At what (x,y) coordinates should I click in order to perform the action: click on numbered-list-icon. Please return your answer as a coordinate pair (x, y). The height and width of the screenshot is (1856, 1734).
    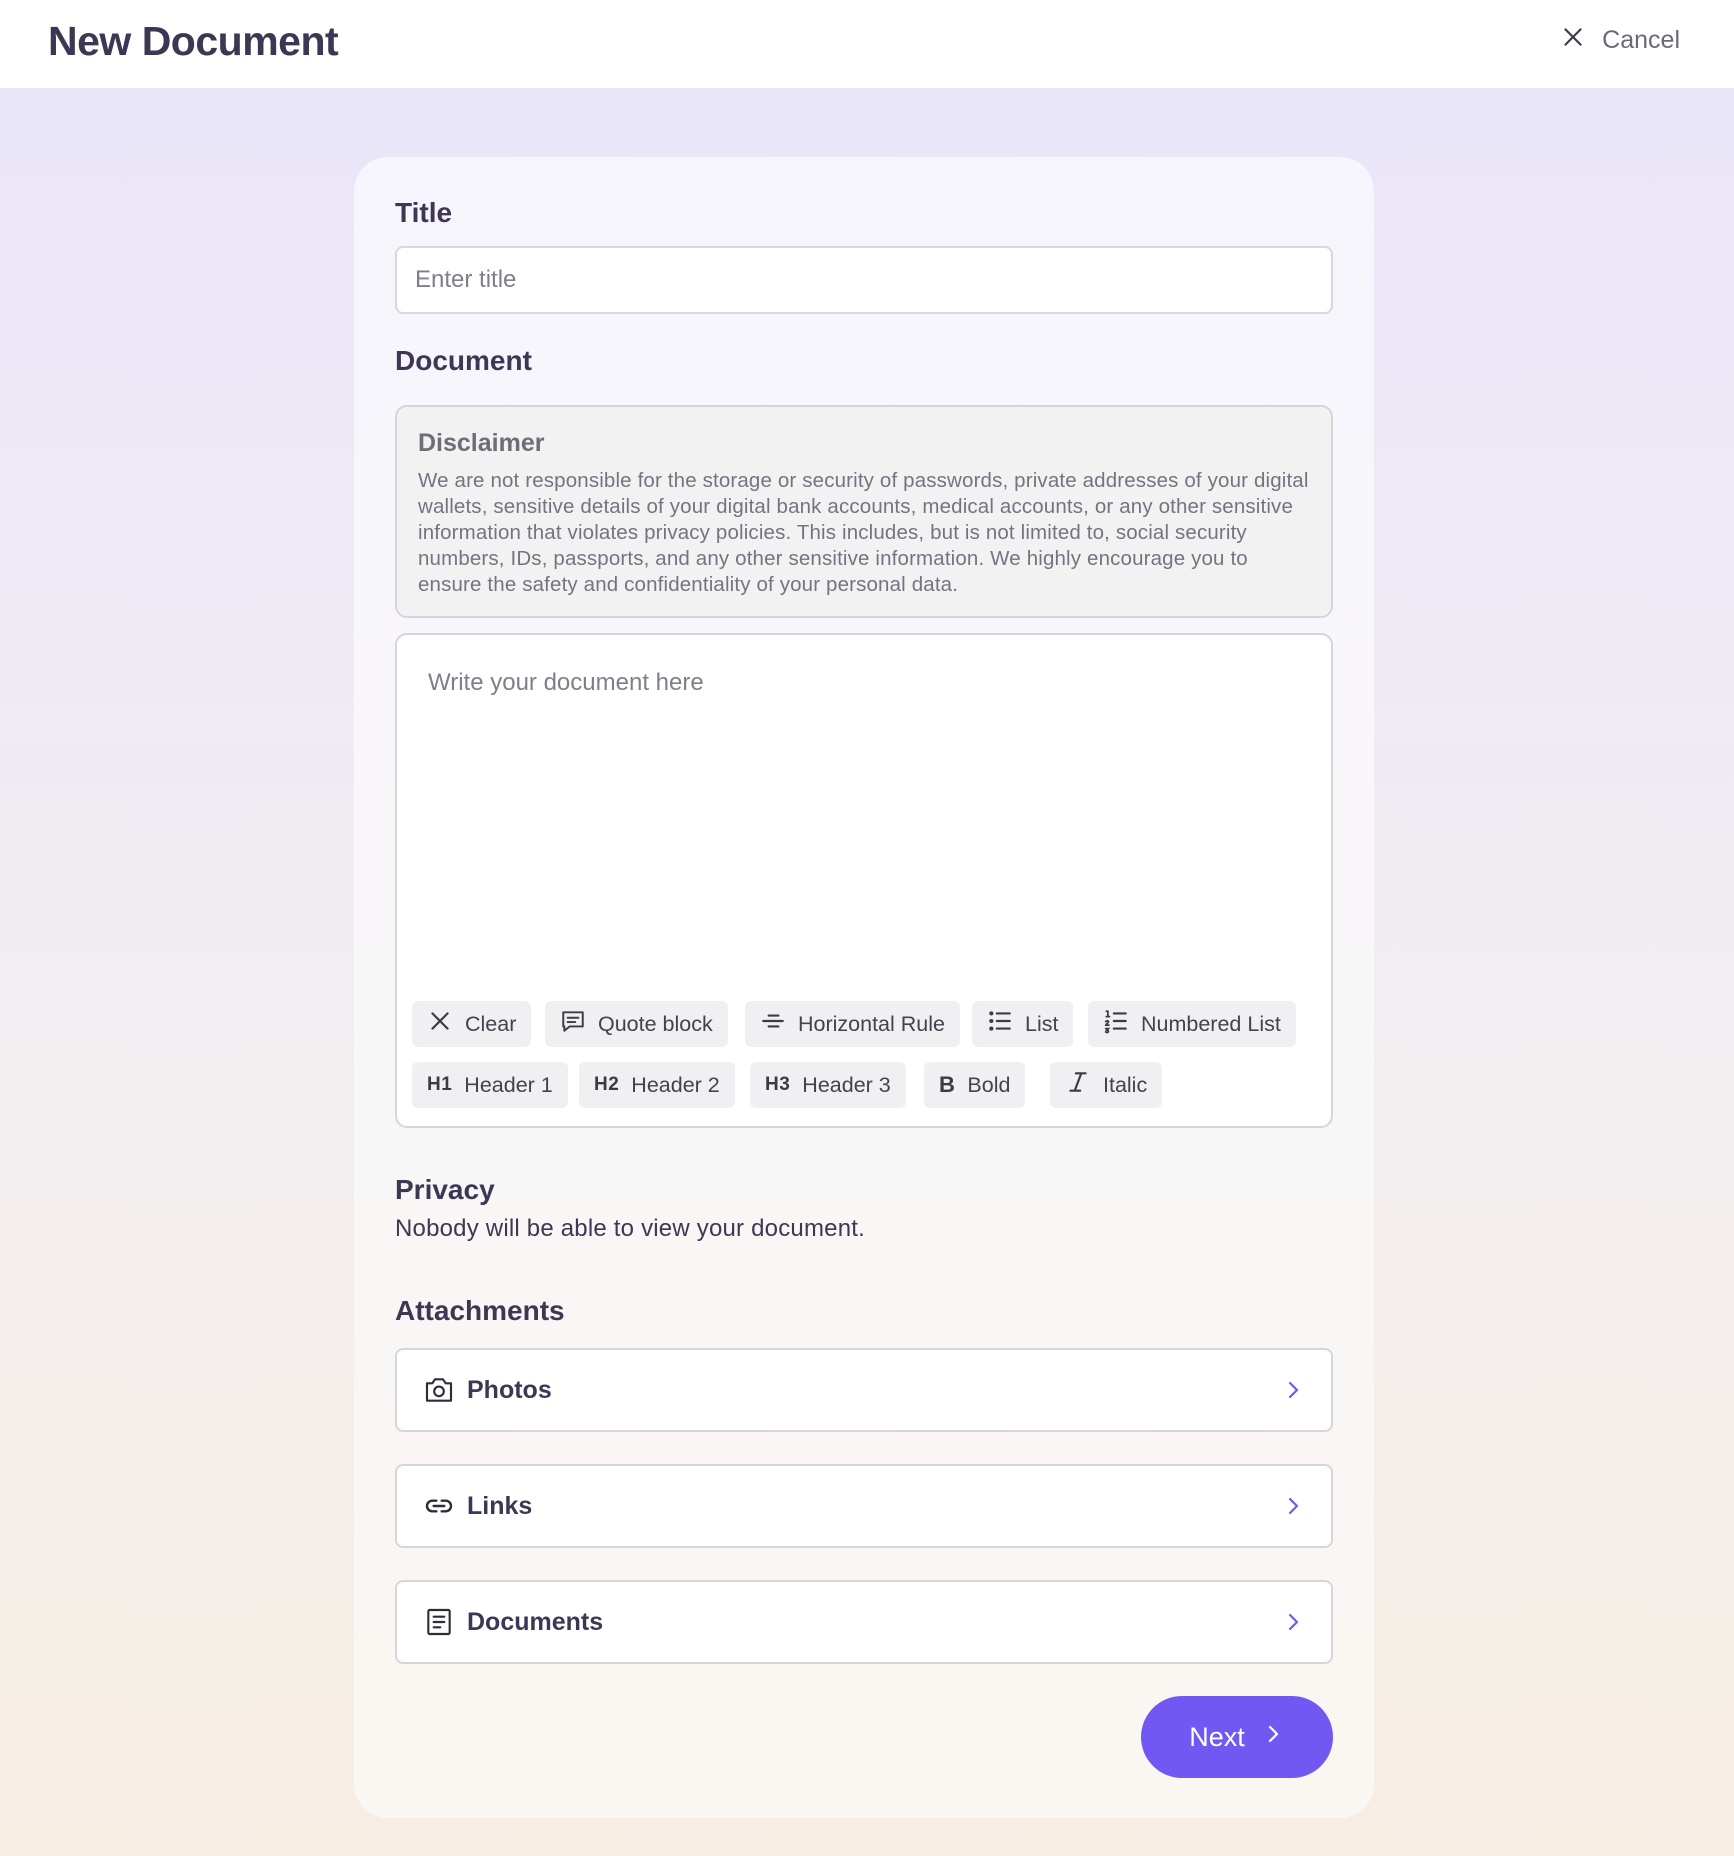
    Looking at the image, I should click on (1122, 1024).